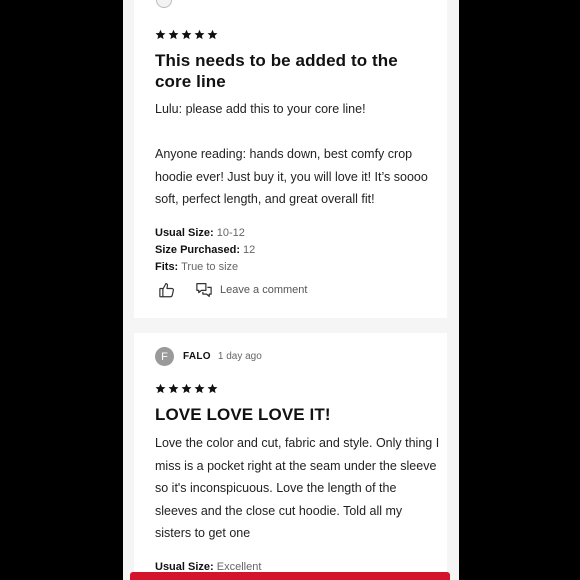  What do you see at coordinates (276, 71) in the screenshot?
I see `review-title: This needs to be added to the core line` at bounding box center [276, 71].